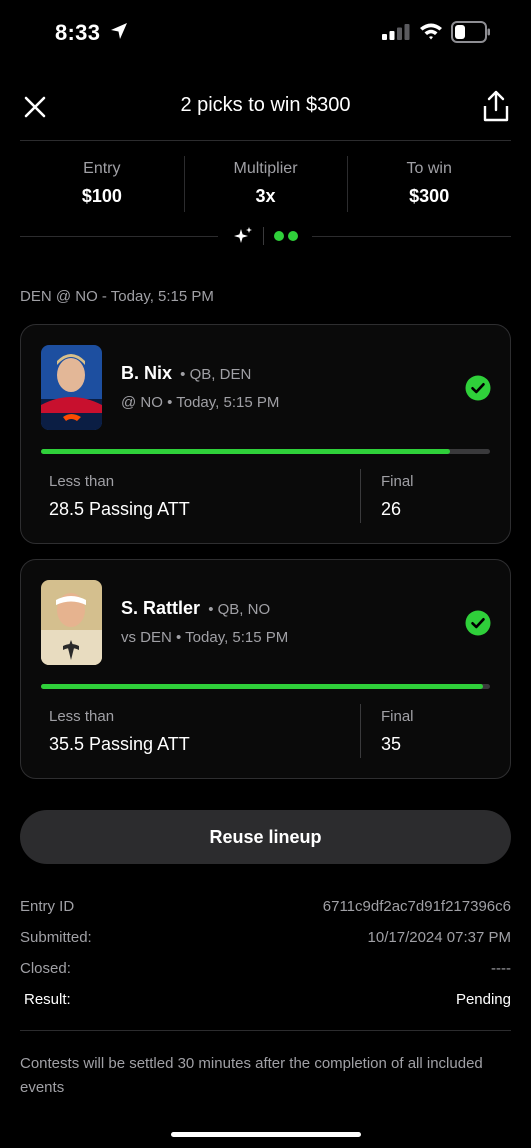 This screenshot has height=1148, width=531. I want to click on share-icon, so click(496, 106).